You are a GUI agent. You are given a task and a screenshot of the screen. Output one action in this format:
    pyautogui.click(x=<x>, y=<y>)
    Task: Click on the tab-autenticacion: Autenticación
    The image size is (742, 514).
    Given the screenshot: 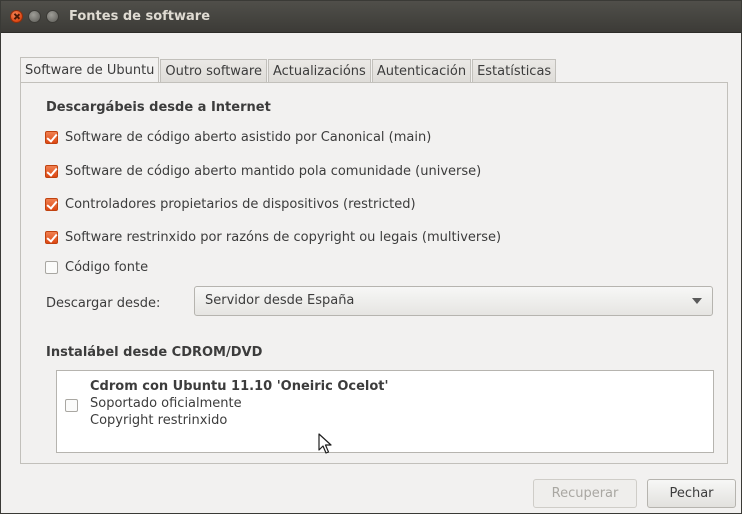 What is the action you would take?
    pyautogui.click(x=421, y=71)
    